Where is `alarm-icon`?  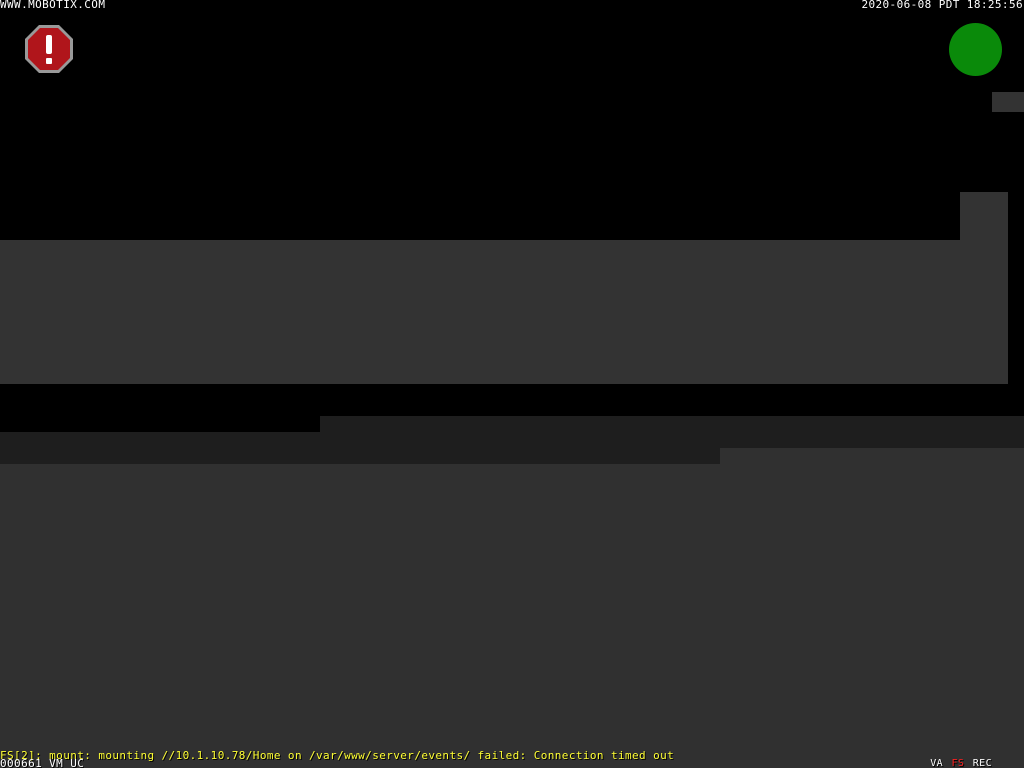
alarm-icon is located at coordinates (49, 49).